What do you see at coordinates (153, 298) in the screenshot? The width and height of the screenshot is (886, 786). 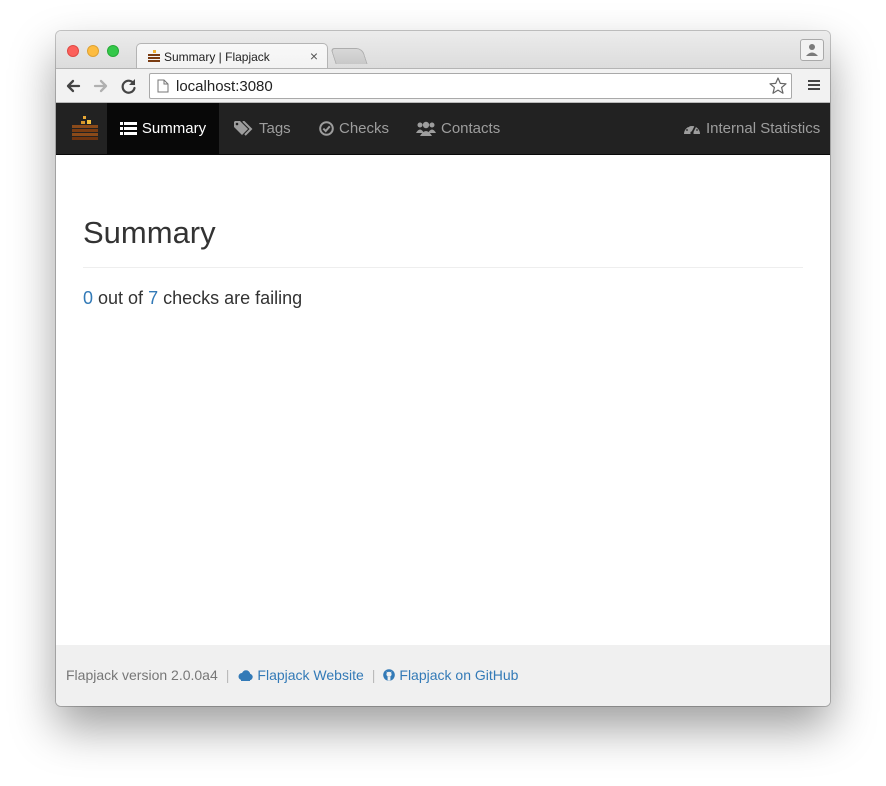 I see `total-count-link: 7` at bounding box center [153, 298].